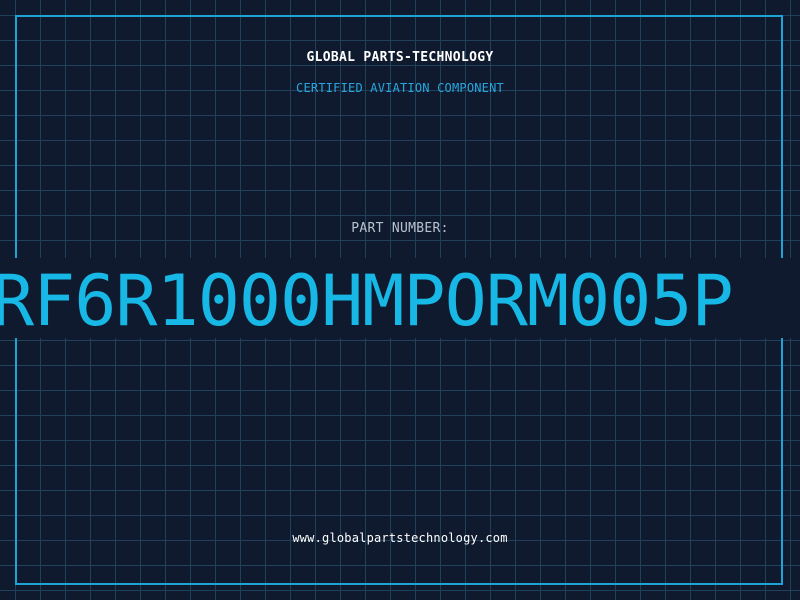 The image size is (800, 600). What do you see at coordinates (400, 57) in the screenshot?
I see `company-name: GLOBAL PARTS-TECHNOLOGY` at bounding box center [400, 57].